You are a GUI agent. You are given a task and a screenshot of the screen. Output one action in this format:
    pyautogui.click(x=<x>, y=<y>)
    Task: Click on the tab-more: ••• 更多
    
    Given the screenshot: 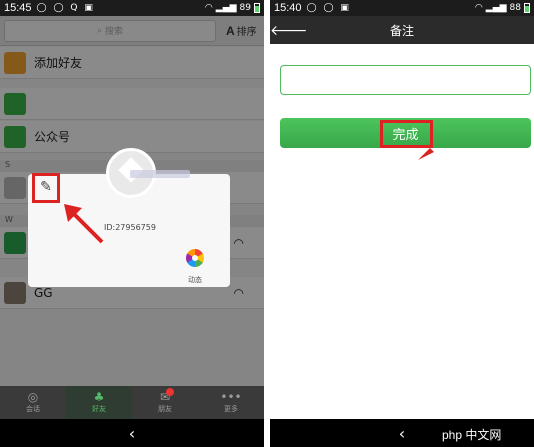 What is the action you would take?
    pyautogui.click(x=231, y=402)
    